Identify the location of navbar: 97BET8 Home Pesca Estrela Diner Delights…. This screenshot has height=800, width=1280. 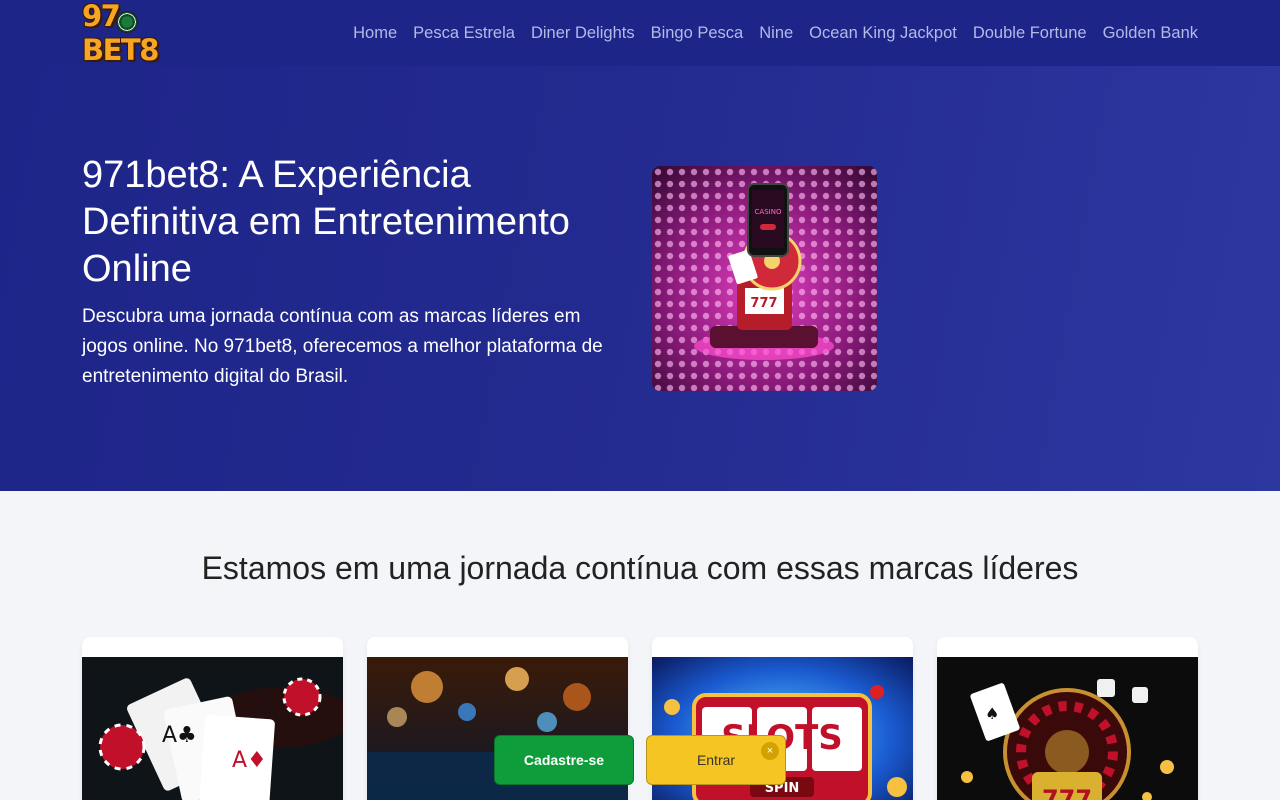
(640, 33).